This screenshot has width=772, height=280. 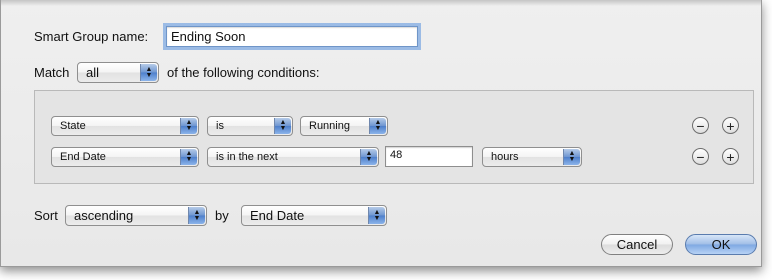 What do you see at coordinates (220, 126) in the screenshot?
I see `condition-1-operator-value: is` at bounding box center [220, 126].